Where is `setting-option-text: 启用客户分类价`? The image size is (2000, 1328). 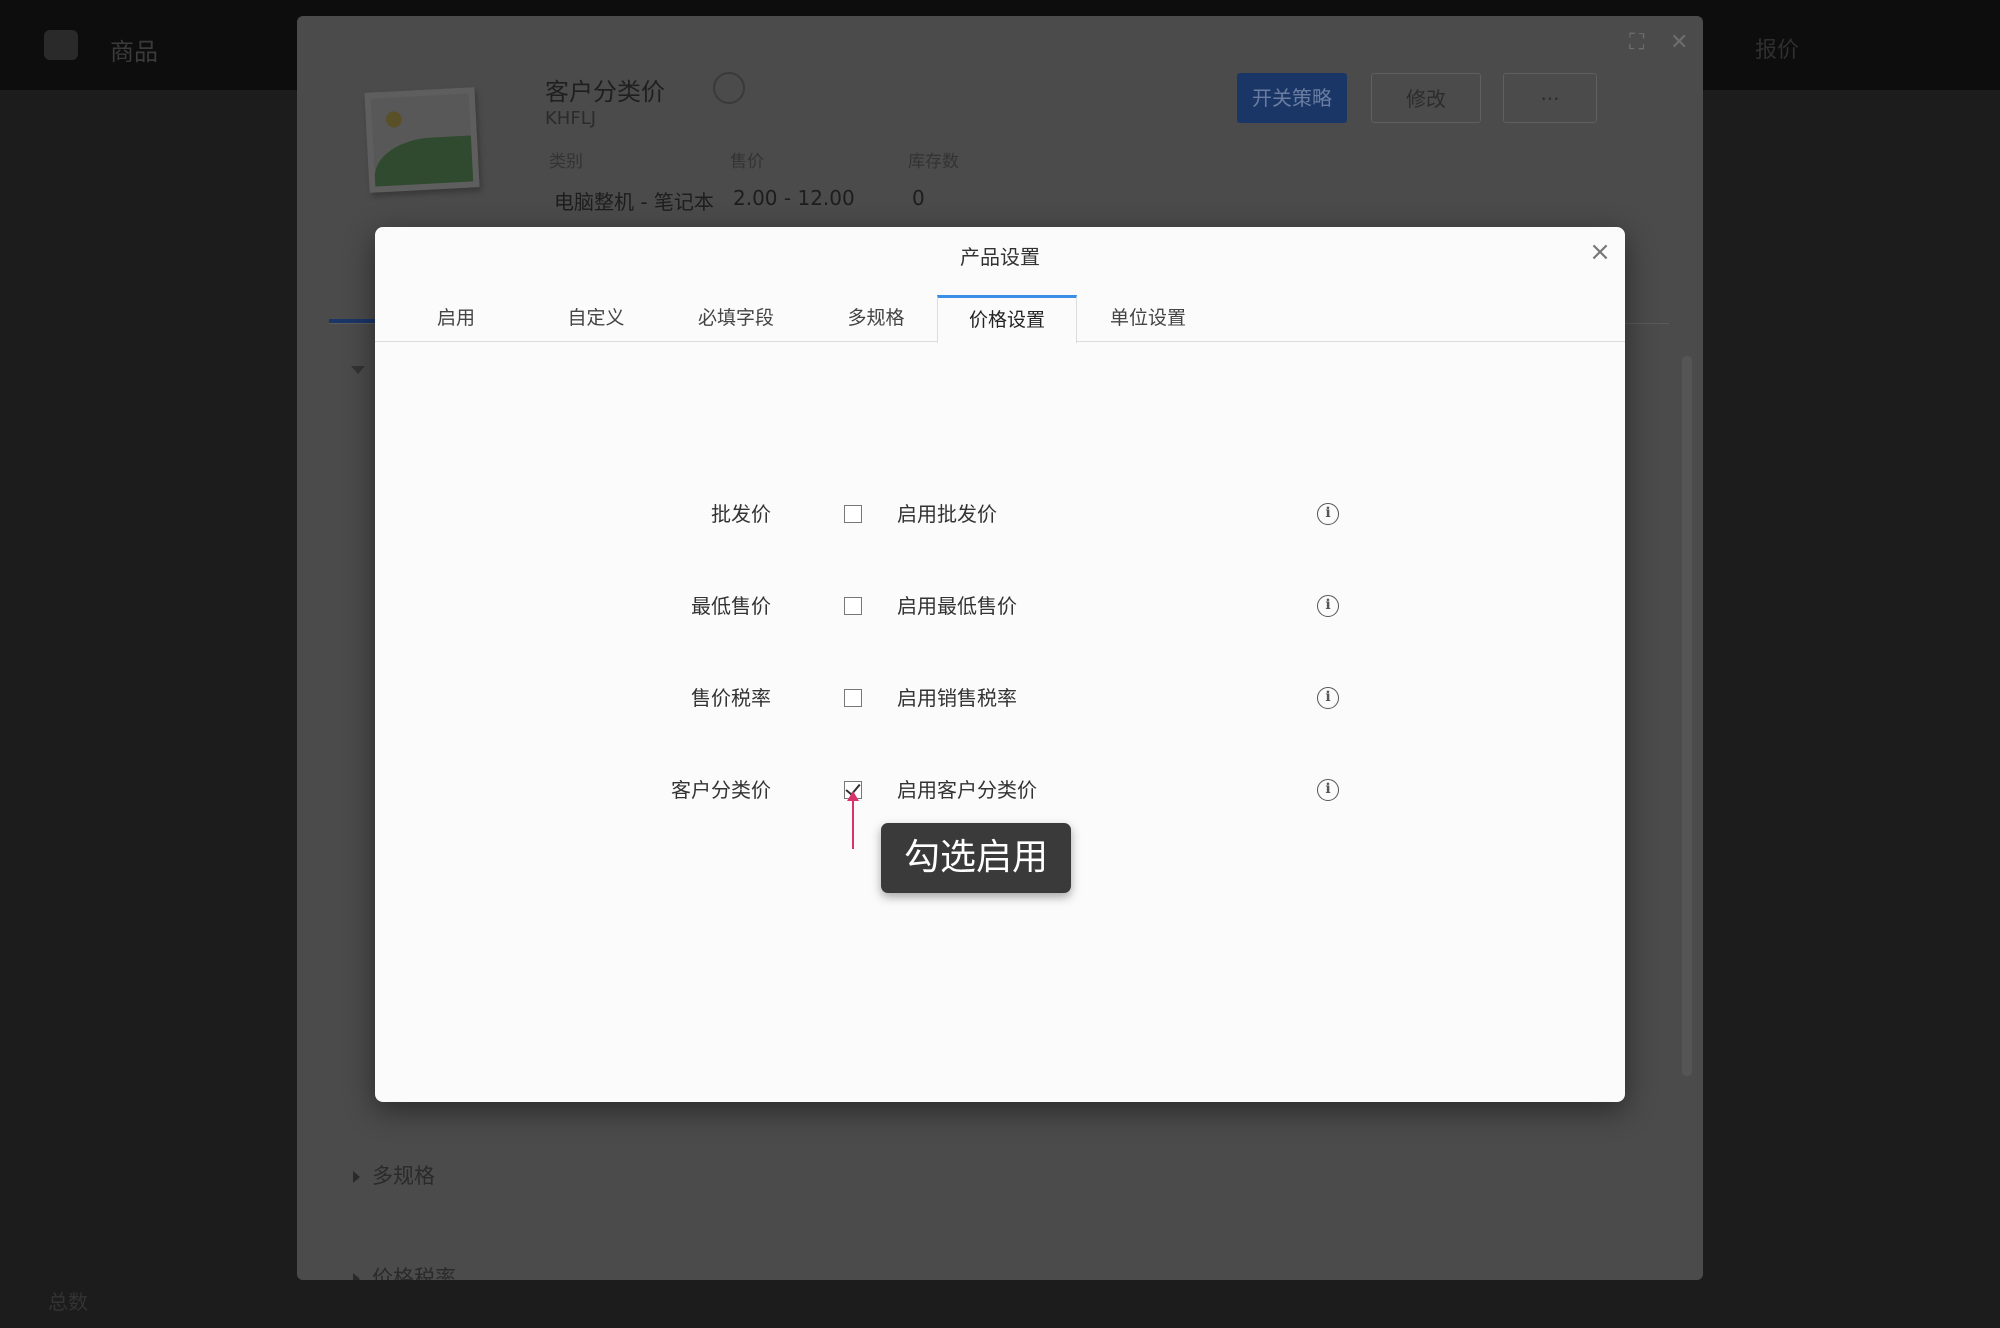 setting-option-text: 启用客户分类价 is located at coordinates (967, 790).